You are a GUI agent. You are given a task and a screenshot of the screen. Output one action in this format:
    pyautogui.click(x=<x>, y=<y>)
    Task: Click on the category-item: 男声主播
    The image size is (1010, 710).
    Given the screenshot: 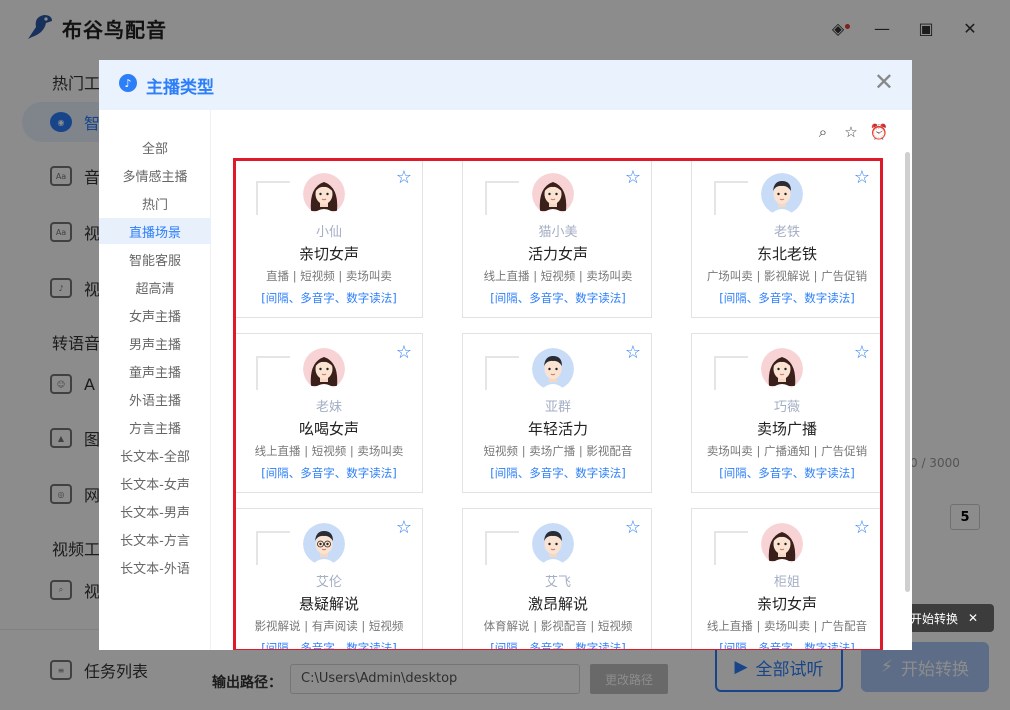 What is the action you would take?
    pyautogui.click(x=155, y=343)
    